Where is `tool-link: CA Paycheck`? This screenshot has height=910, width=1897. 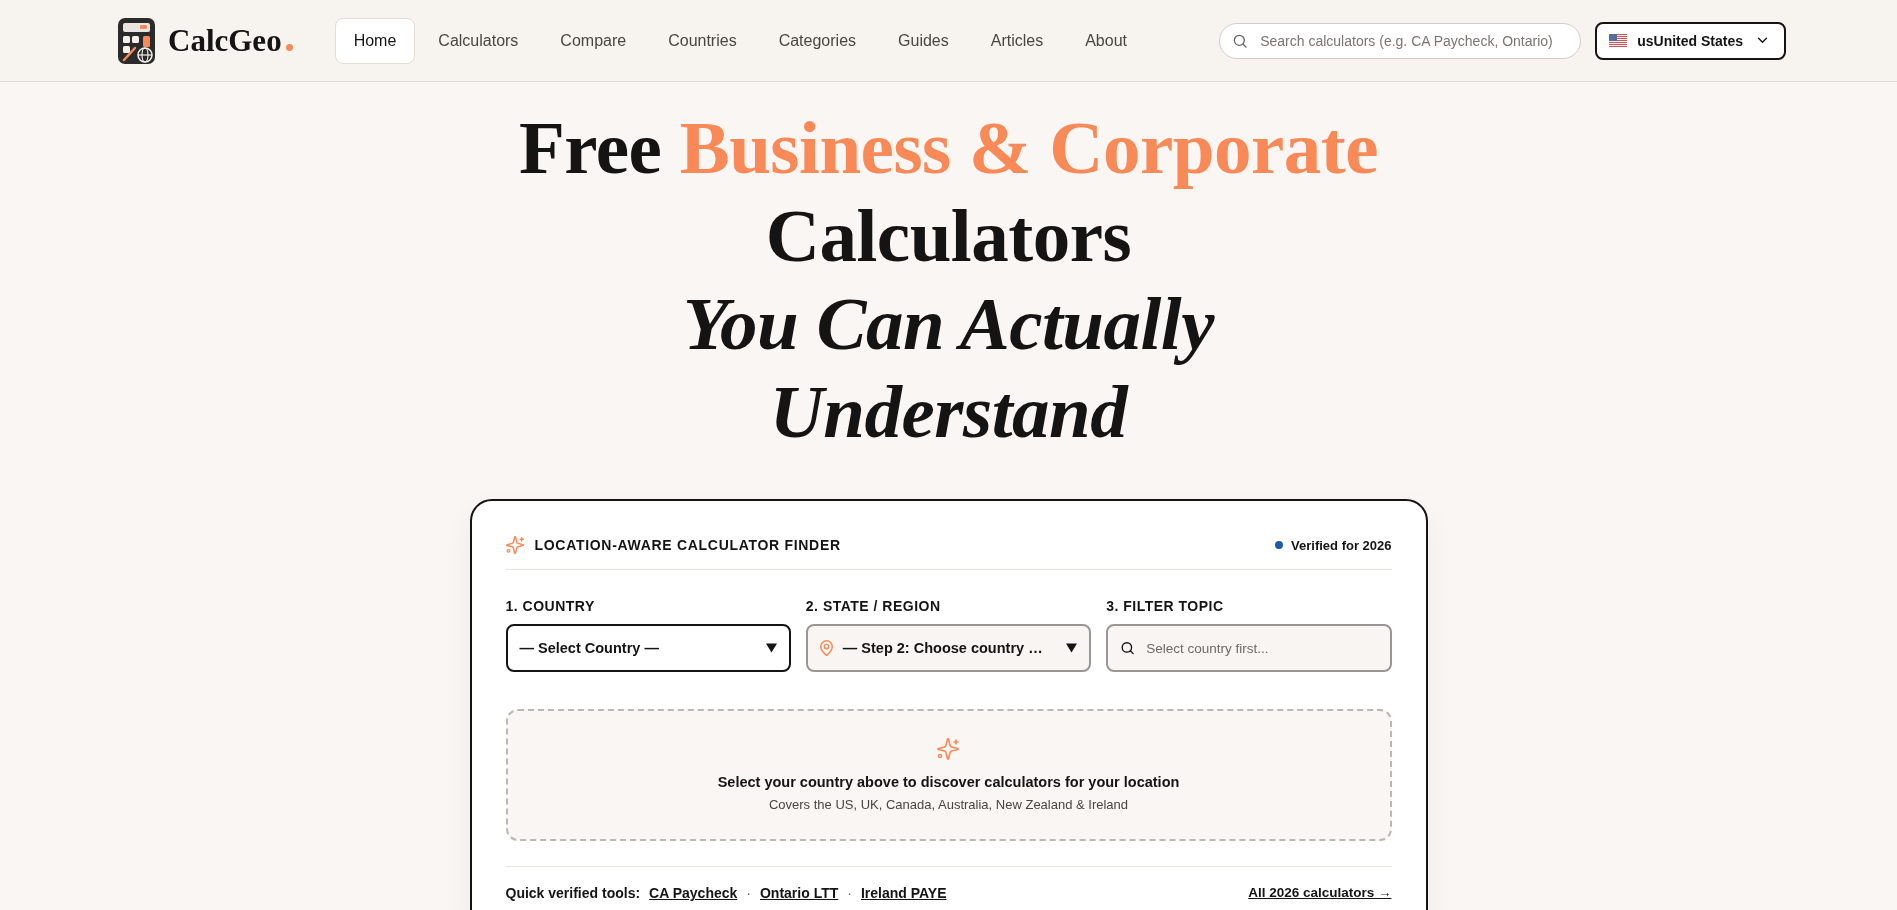
tool-link: CA Paycheck is located at coordinates (693, 893).